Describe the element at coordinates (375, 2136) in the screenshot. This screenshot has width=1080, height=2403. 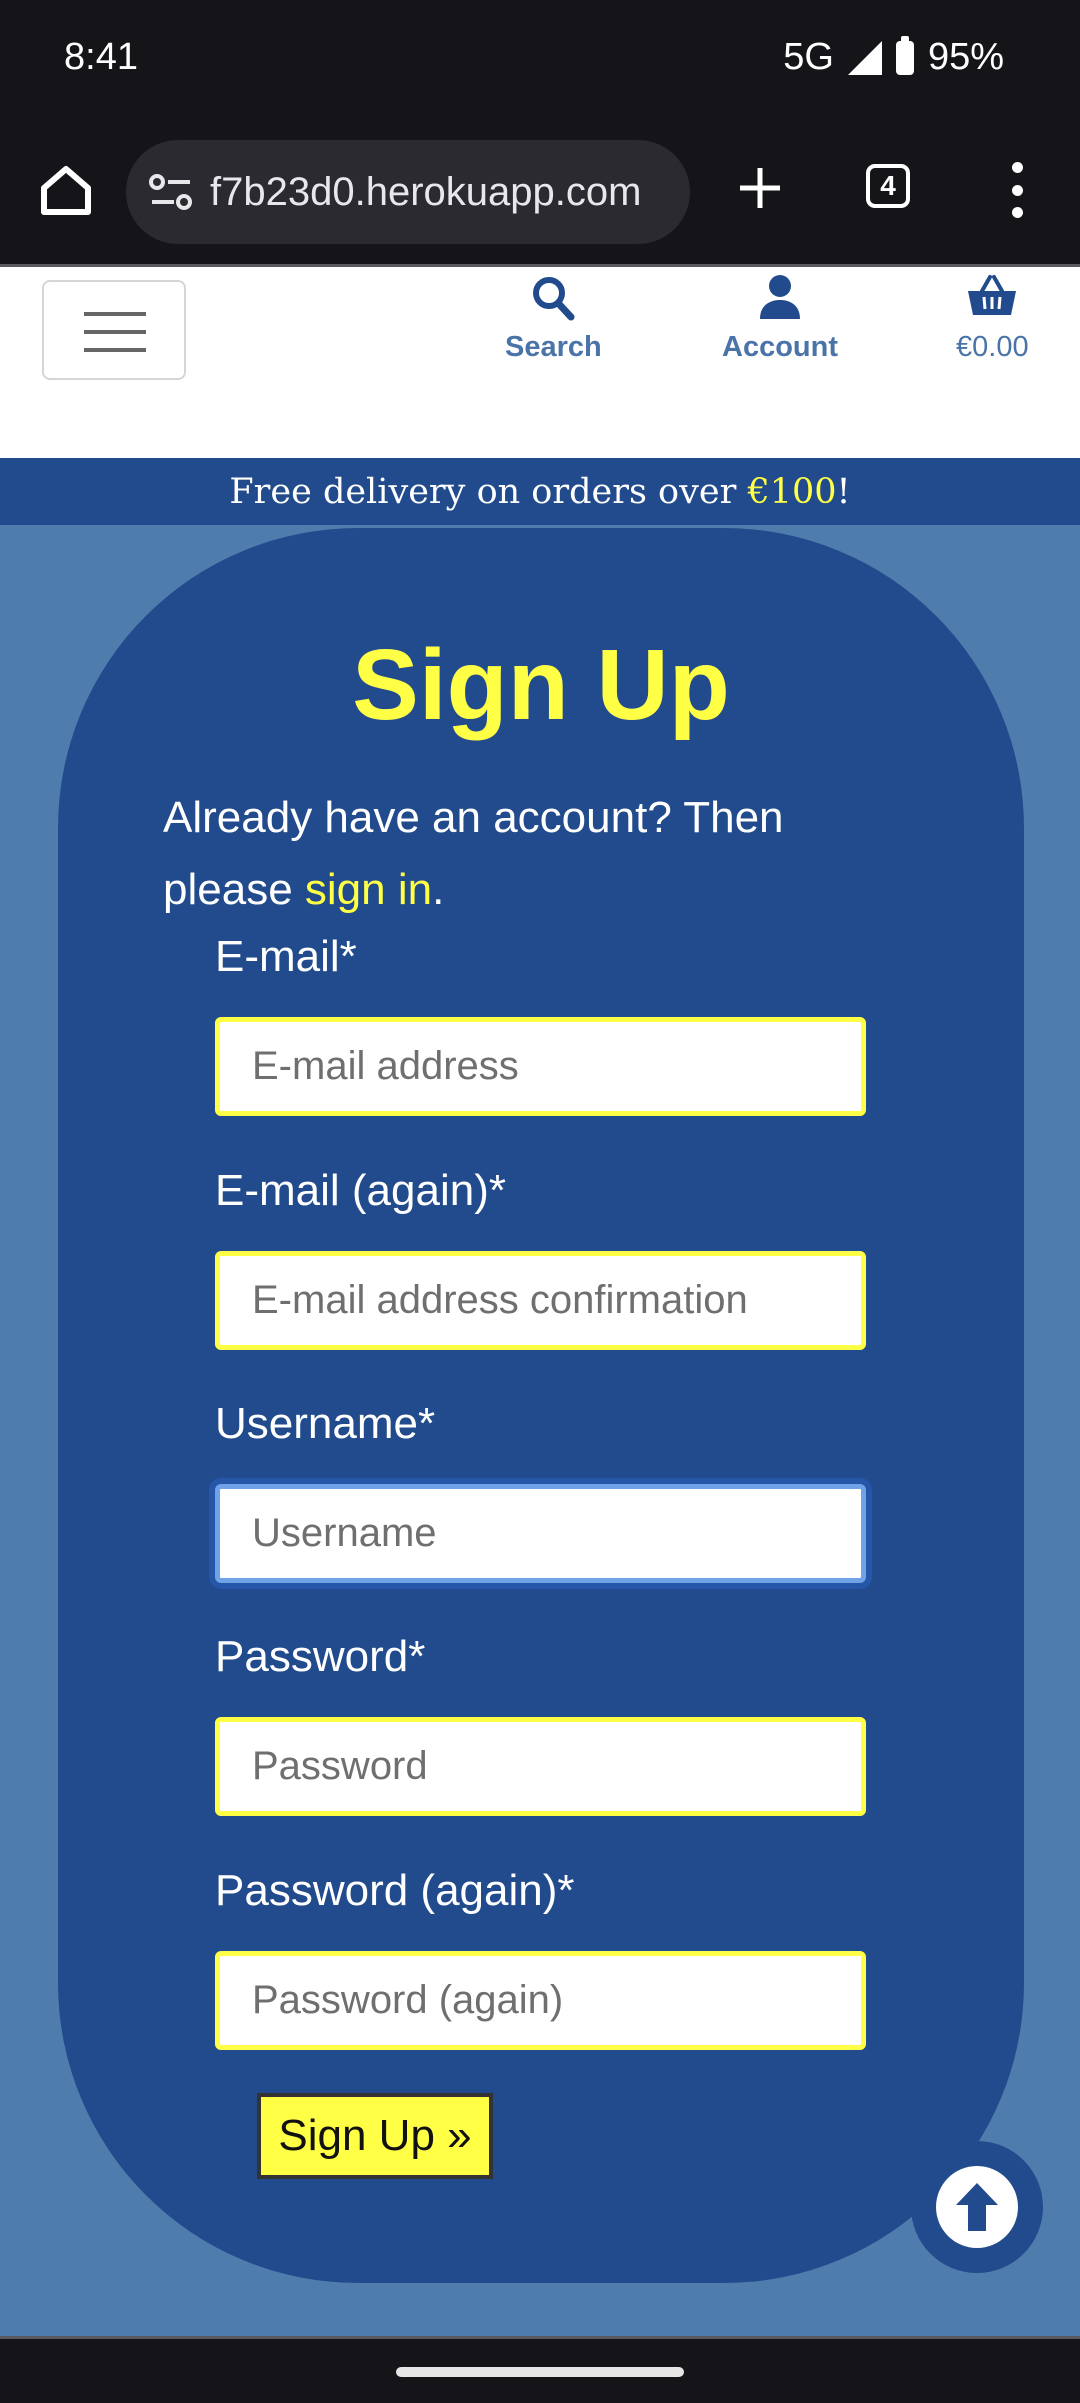
I see `signup-submit-button: Sign Up »` at that location.